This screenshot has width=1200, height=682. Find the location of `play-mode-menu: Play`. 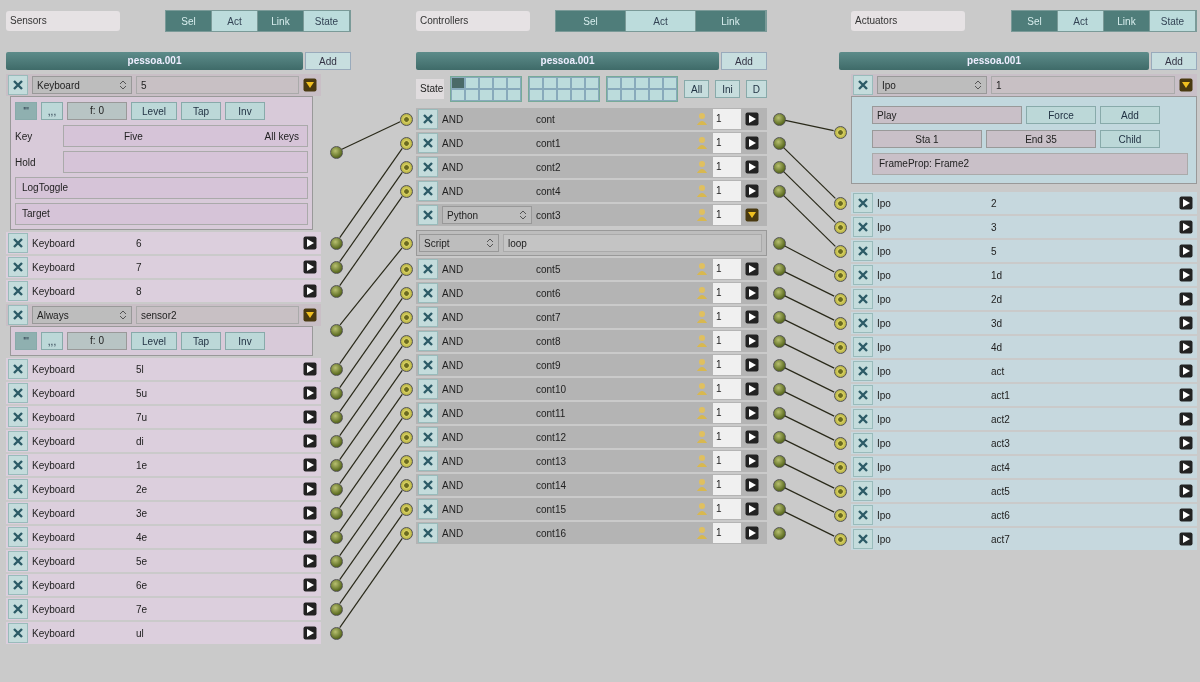

play-mode-menu: Play is located at coordinates (947, 115).